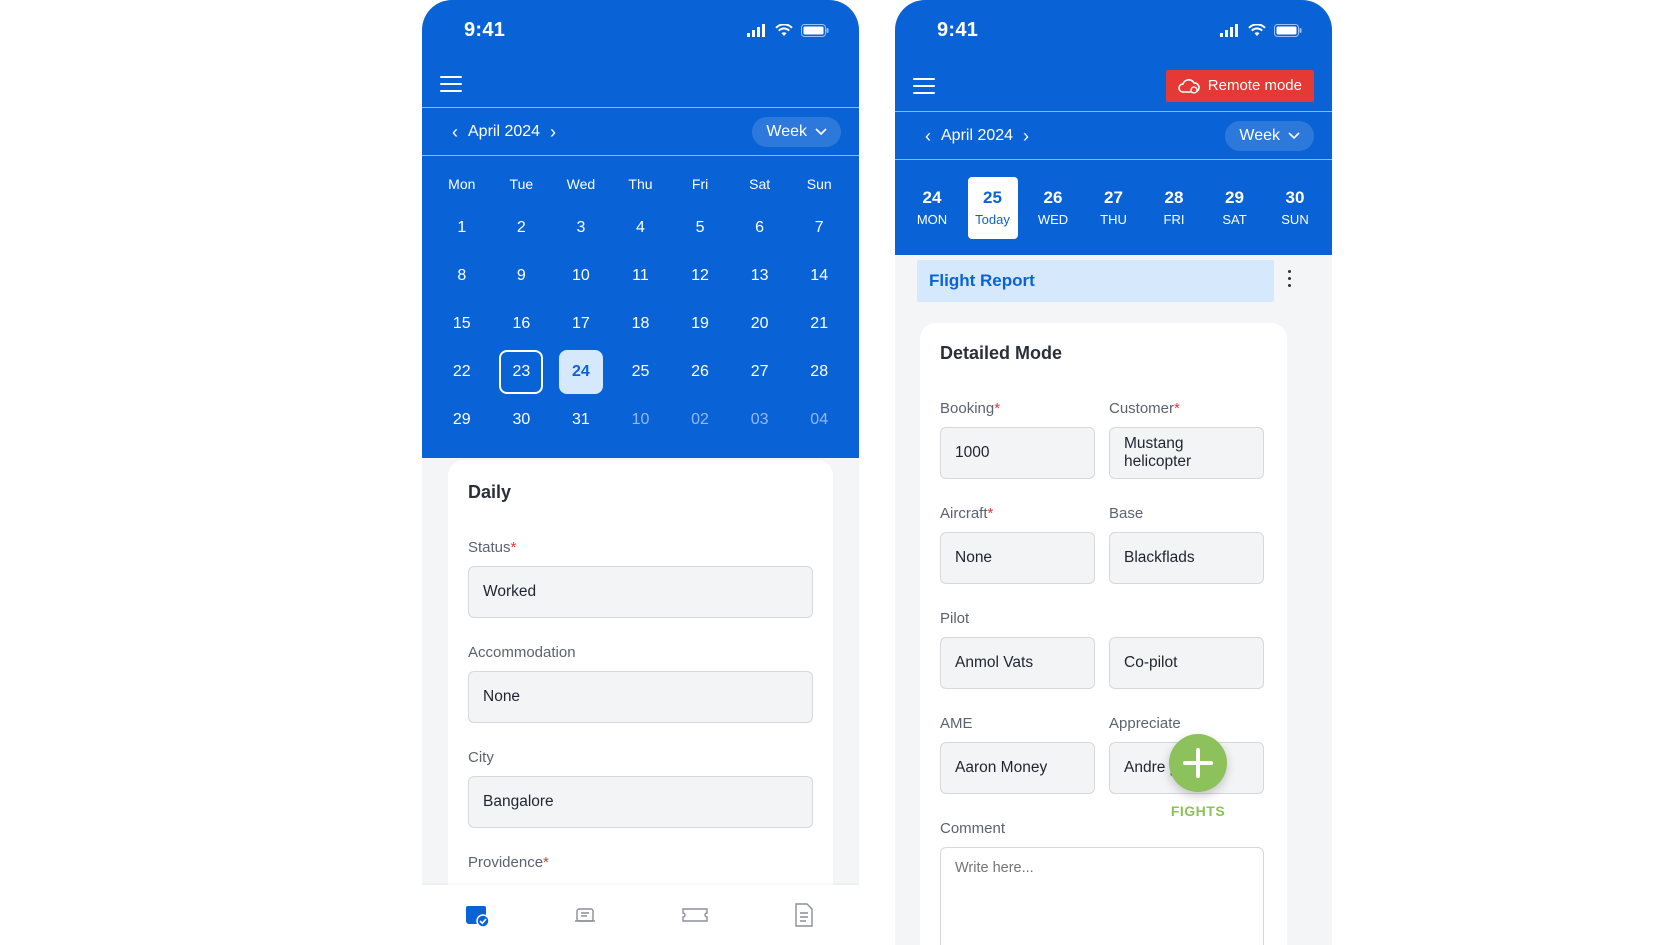 Image resolution: width=1680 pixels, height=945 pixels. What do you see at coordinates (819, 372) in the screenshot?
I see `calendar-day: 28` at bounding box center [819, 372].